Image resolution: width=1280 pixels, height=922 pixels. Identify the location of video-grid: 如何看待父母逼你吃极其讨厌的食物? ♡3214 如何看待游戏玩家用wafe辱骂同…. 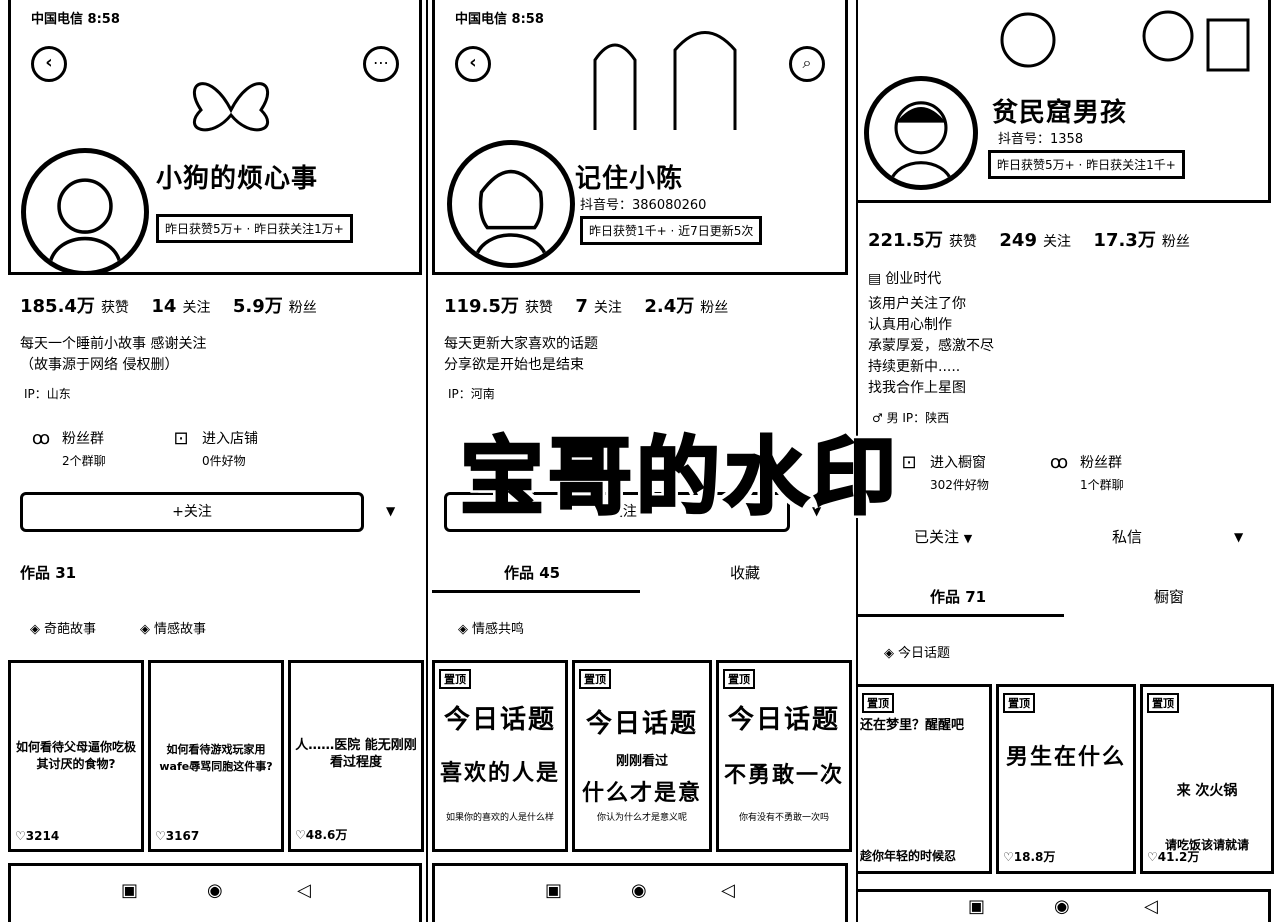
(216, 756).